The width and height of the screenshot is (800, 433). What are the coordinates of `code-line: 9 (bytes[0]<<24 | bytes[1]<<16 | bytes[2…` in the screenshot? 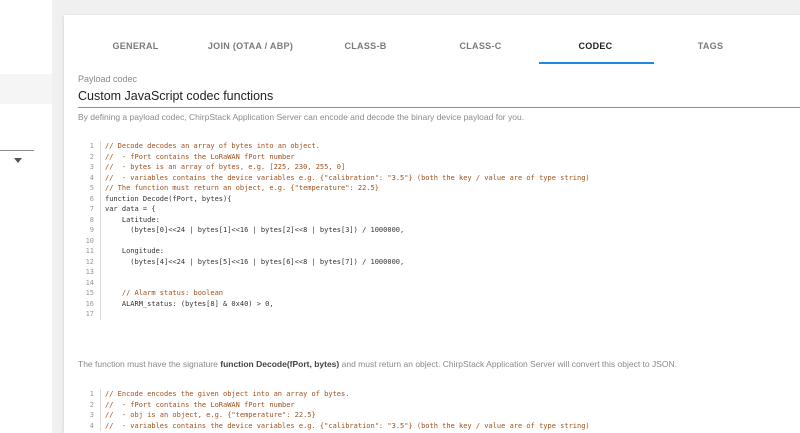 It's located at (440, 230).